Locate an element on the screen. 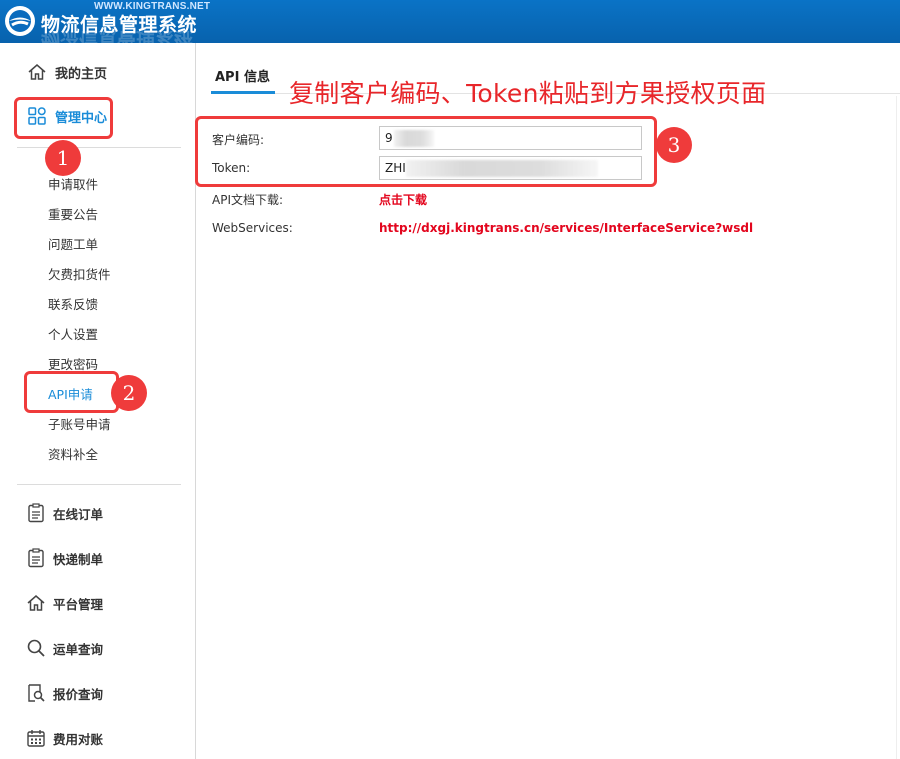  sidebar-item-platform: 平台管理 is located at coordinates (64, 603).